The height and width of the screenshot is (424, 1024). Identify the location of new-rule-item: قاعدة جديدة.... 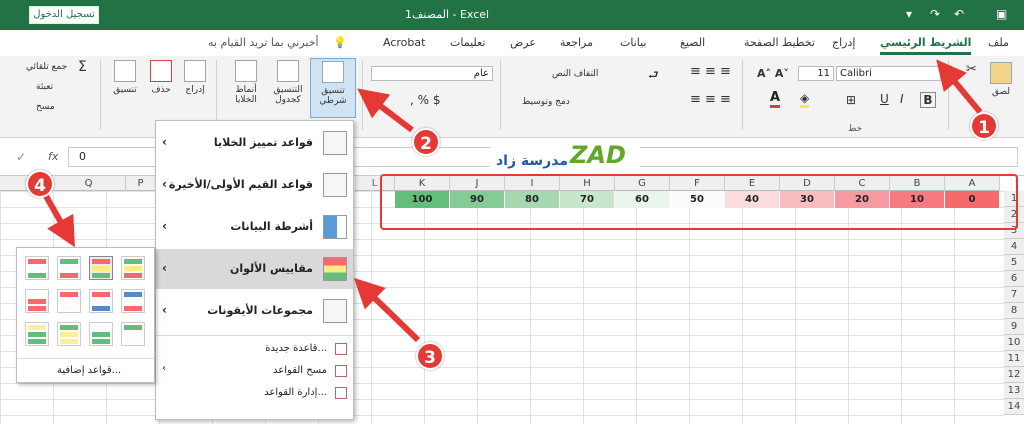
(254, 349).